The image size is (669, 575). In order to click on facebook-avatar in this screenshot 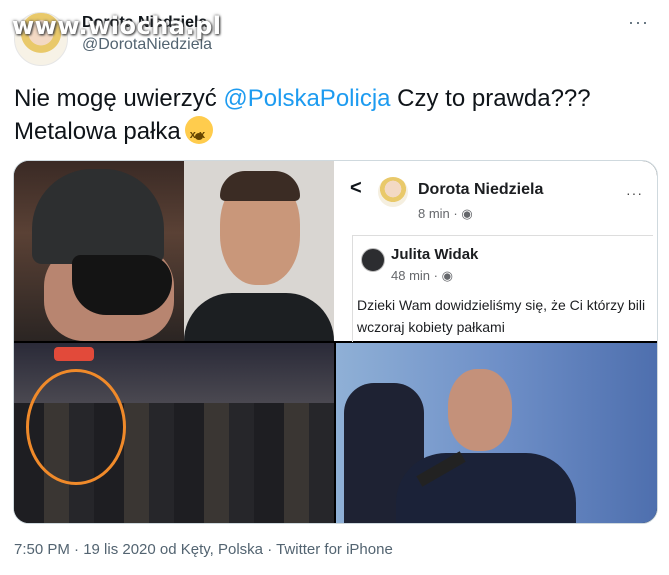, I will do `click(393, 192)`.